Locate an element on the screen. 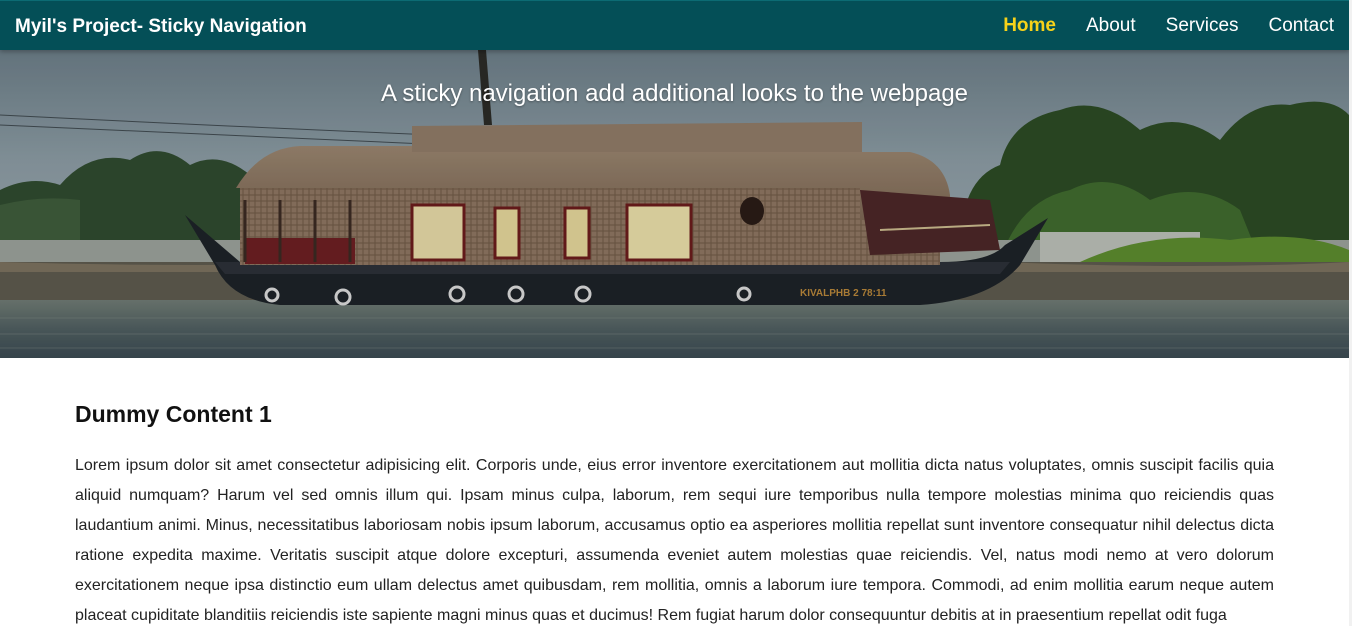  nav-link-services: Services is located at coordinates (1202, 26).